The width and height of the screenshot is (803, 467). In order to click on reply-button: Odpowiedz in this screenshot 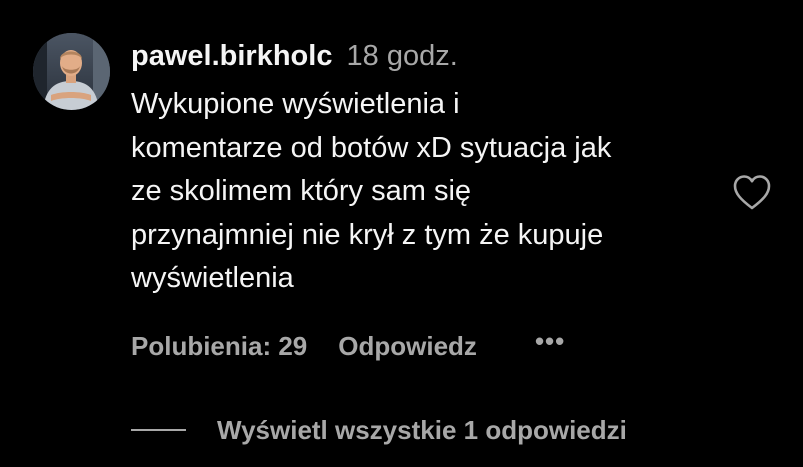, I will do `click(407, 346)`.